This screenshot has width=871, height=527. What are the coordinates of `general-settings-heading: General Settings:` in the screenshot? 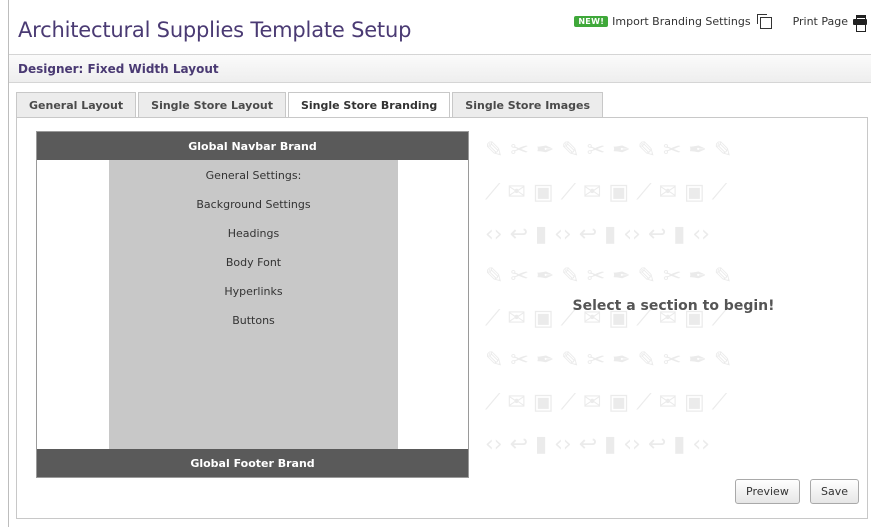 It's located at (253, 175).